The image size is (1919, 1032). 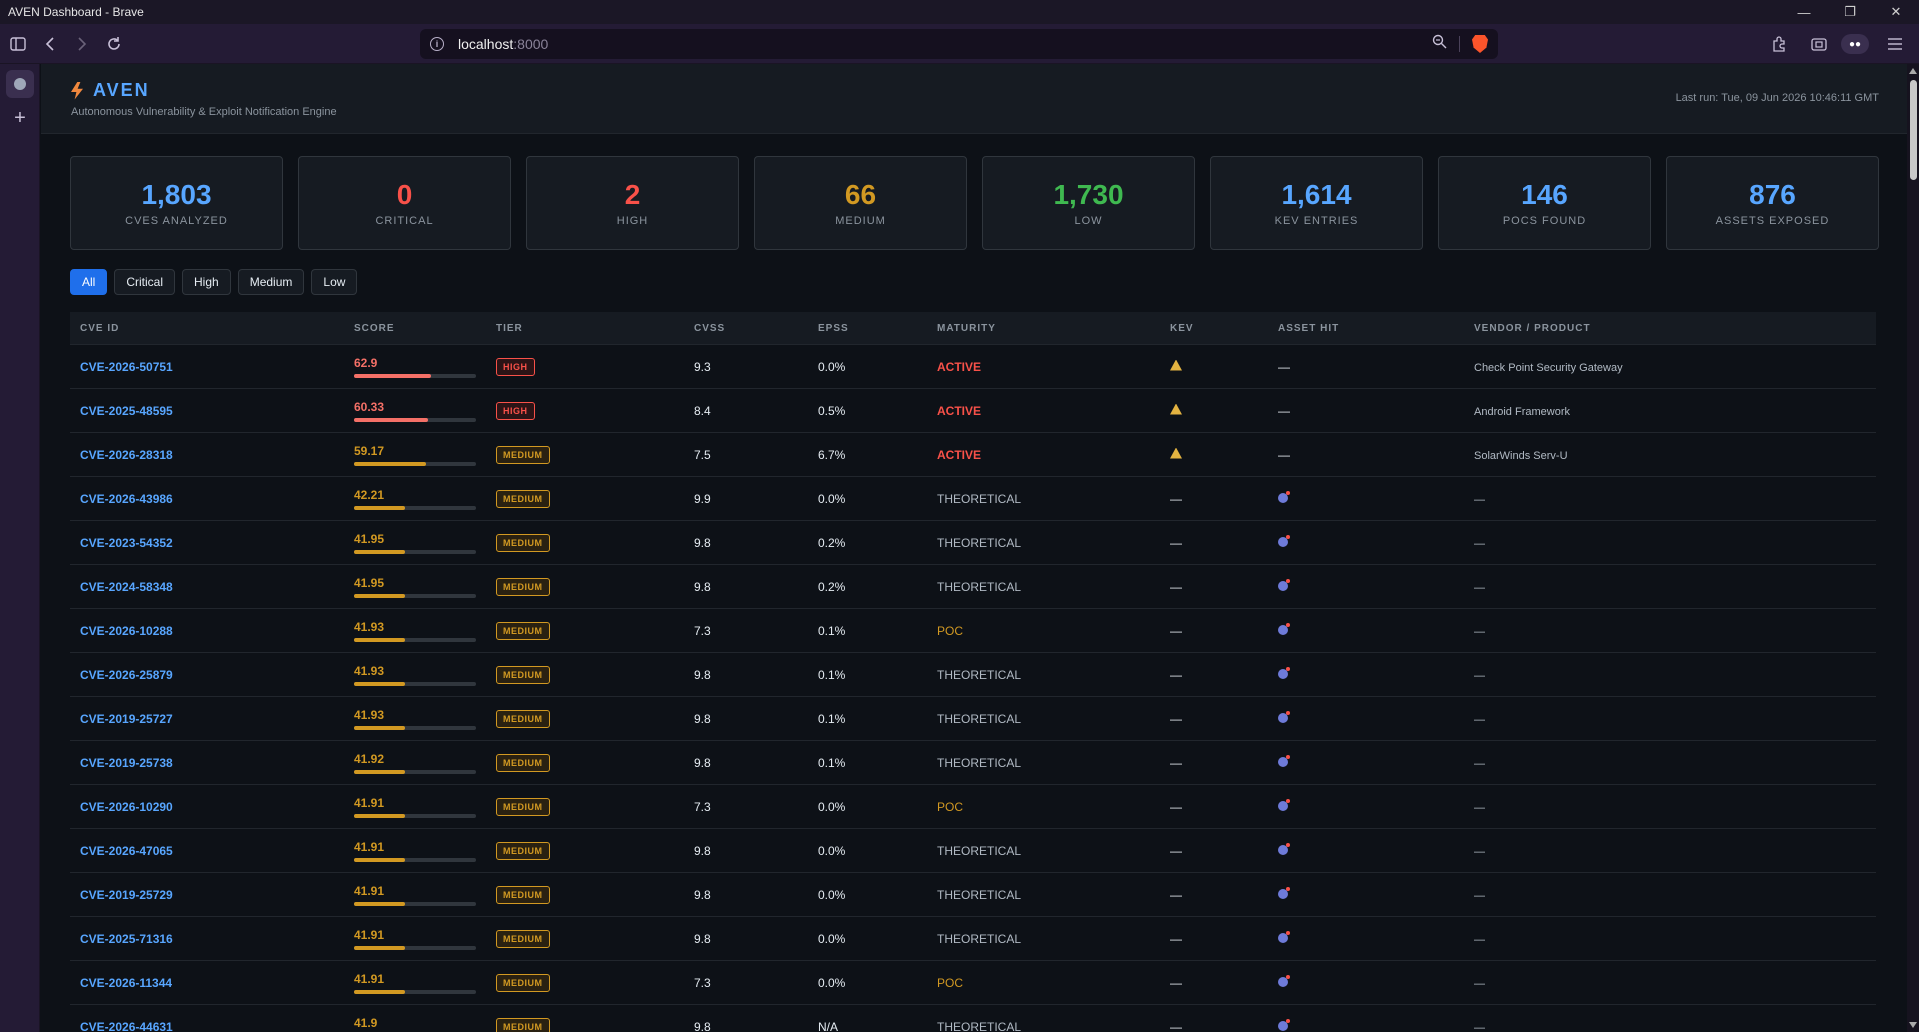 What do you see at coordinates (1439, 44) in the screenshot?
I see `zoom-icon` at bounding box center [1439, 44].